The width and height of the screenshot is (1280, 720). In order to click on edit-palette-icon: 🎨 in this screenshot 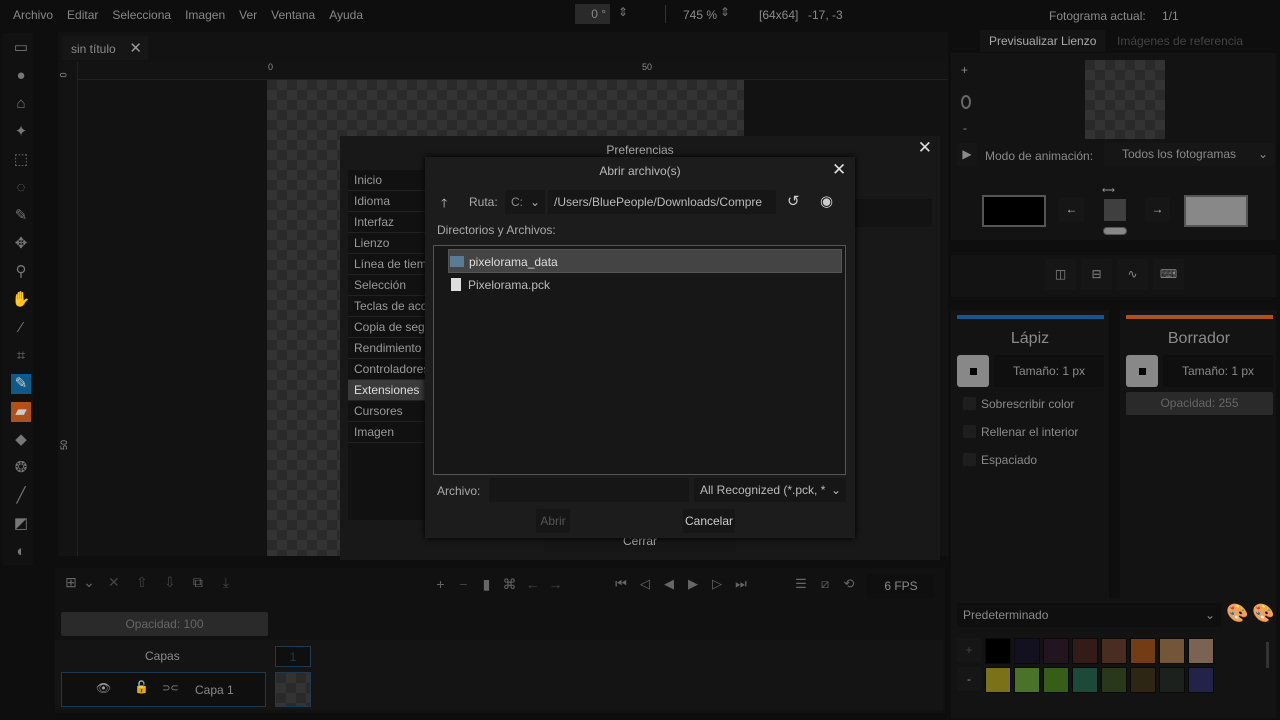, I will do `click(1237, 613)`.